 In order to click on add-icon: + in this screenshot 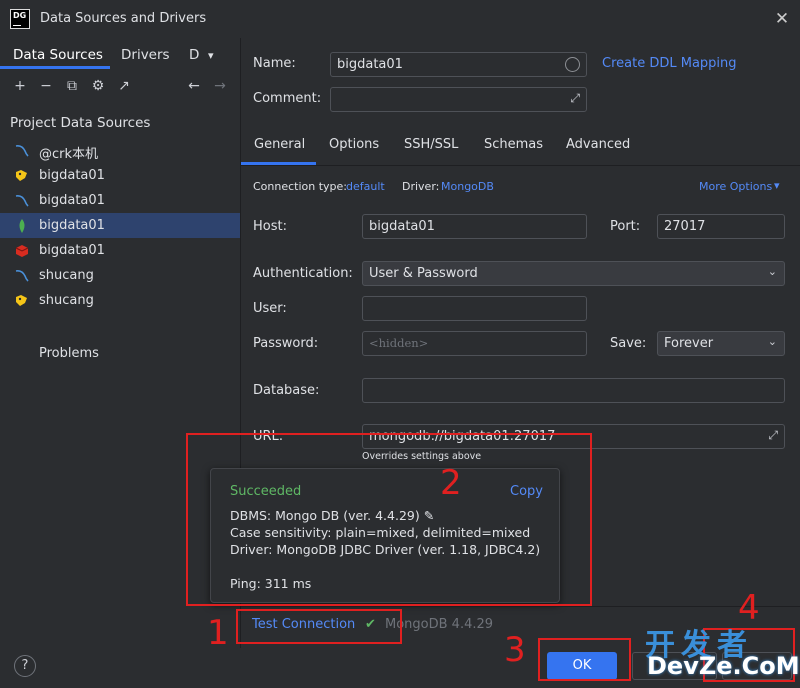, I will do `click(20, 86)`.